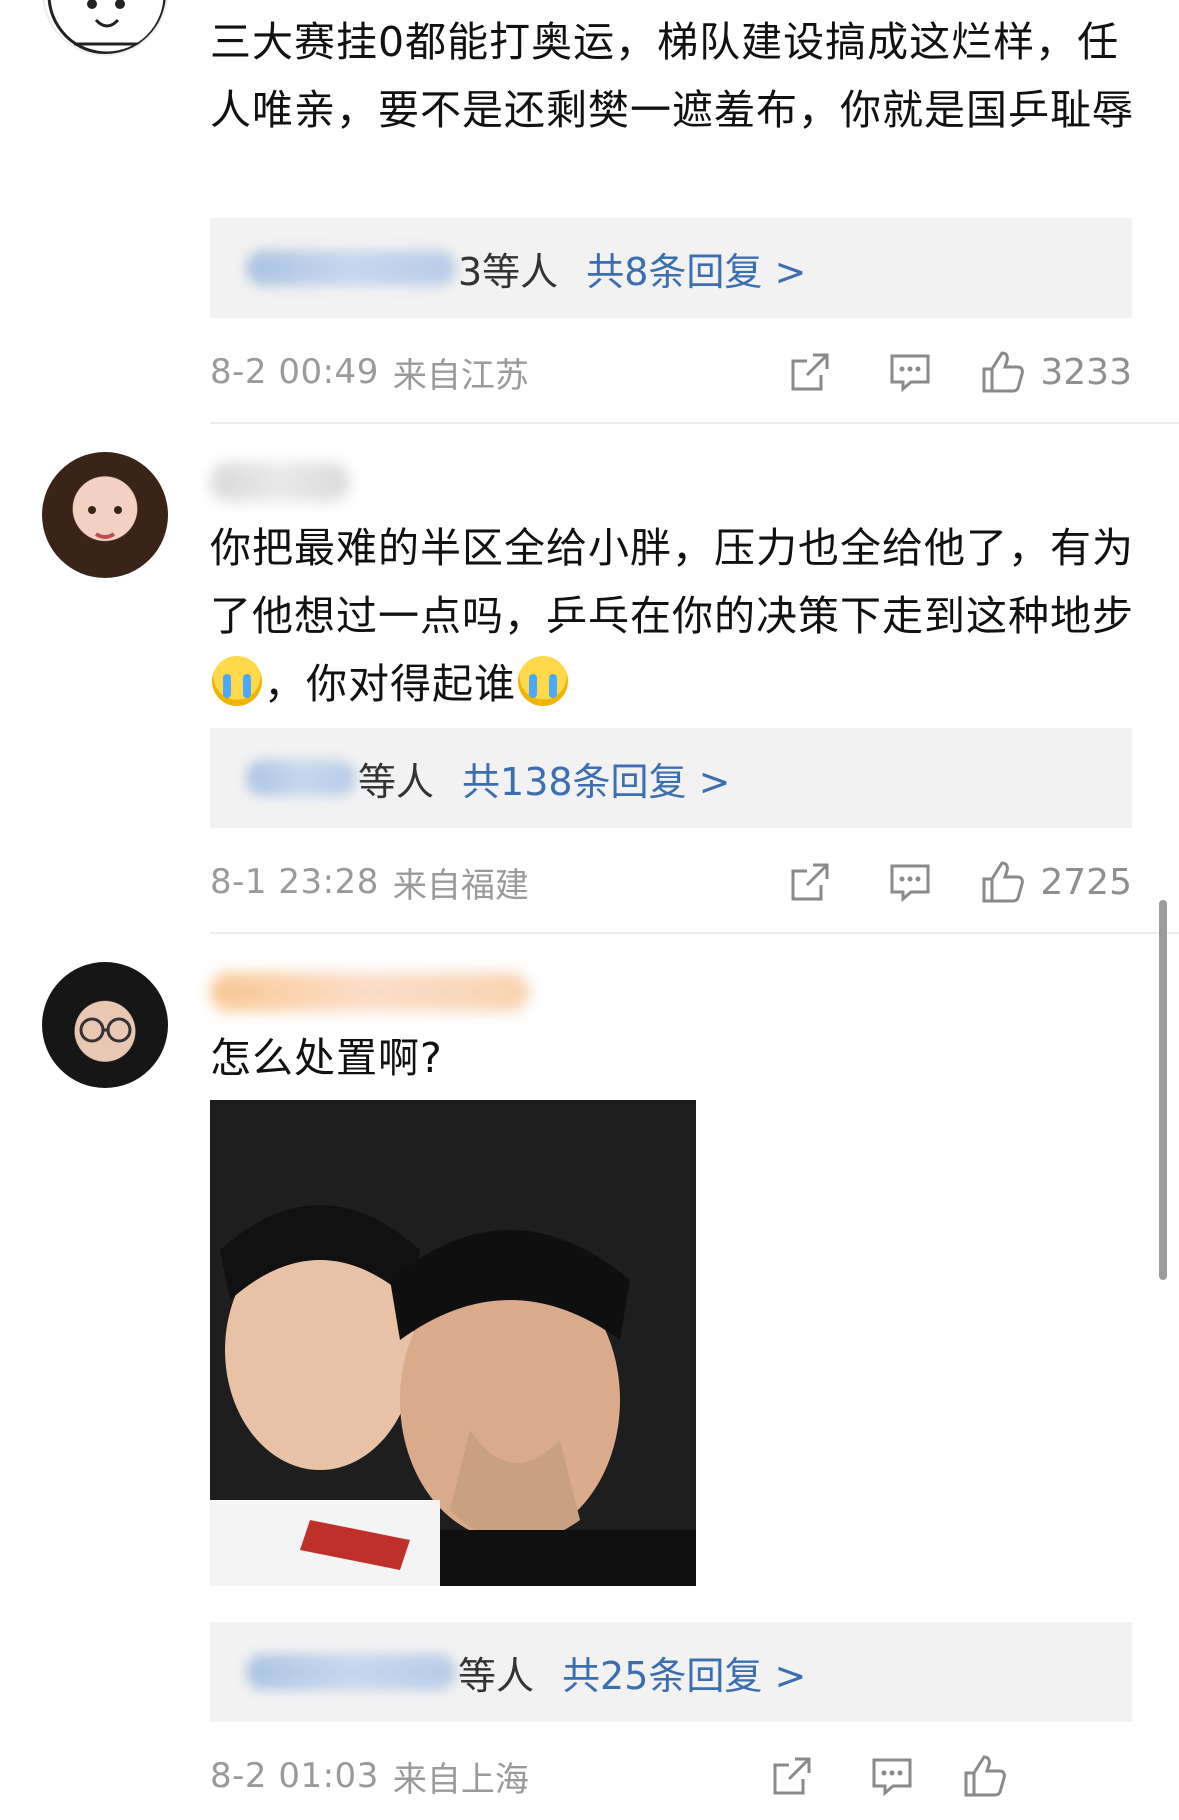  I want to click on comment-time: 8-1 23:28, so click(294, 882).